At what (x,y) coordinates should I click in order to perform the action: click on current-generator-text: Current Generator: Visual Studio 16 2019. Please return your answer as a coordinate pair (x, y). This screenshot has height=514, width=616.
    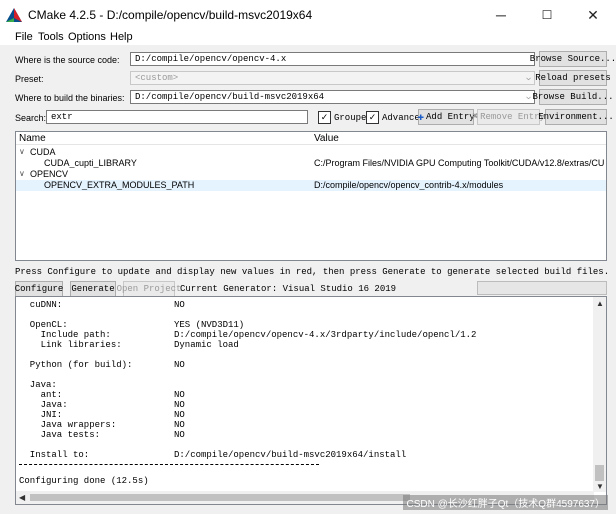
    Looking at the image, I should click on (288, 289).